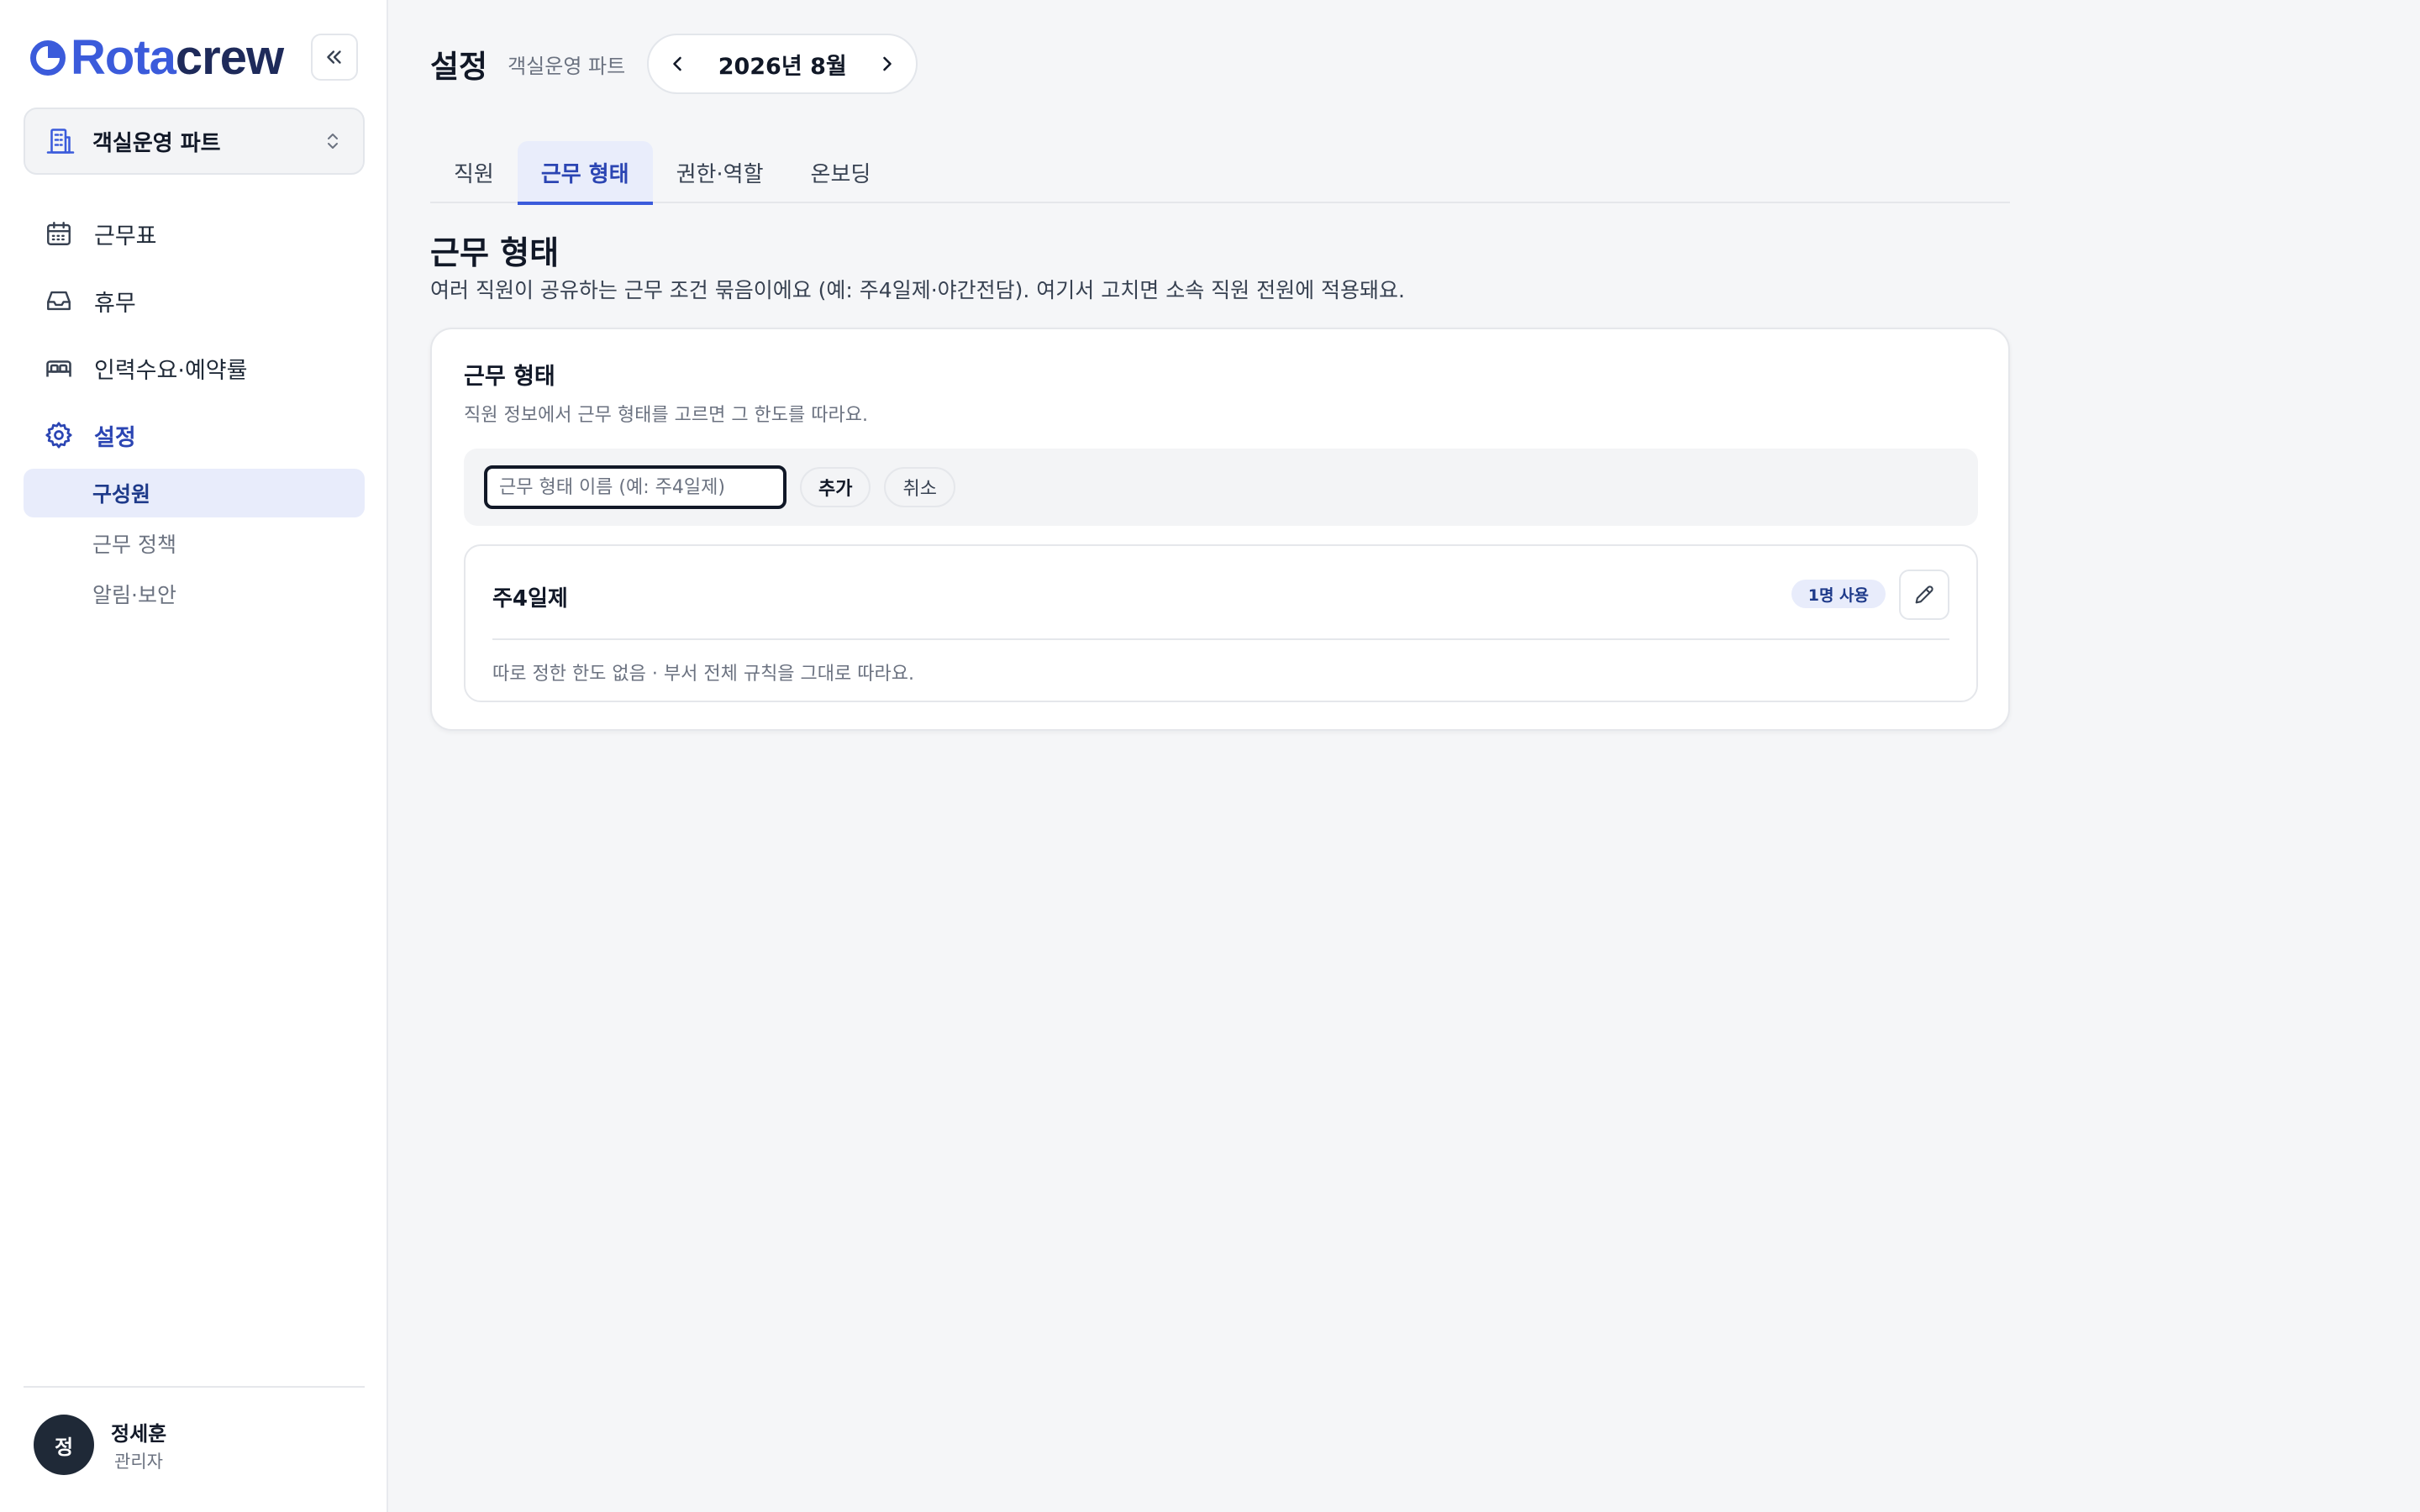  I want to click on page-title: 설정, so click(459, 67).